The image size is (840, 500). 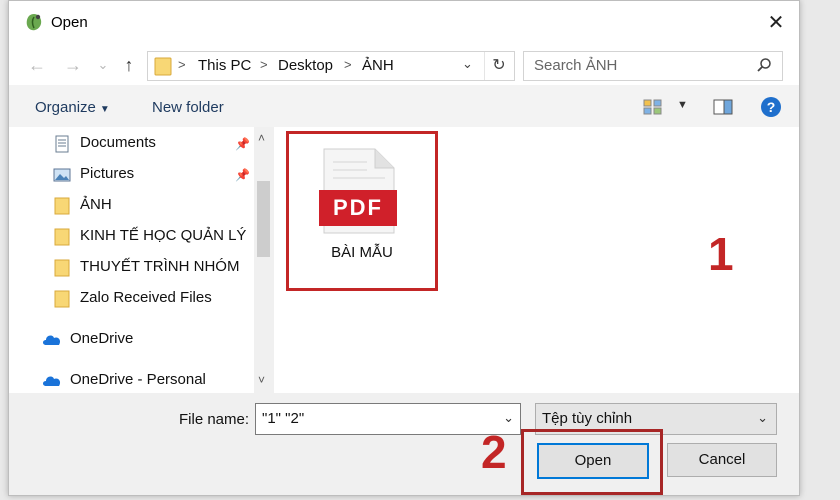 What do you see at coordinates (771, 107) in the screenshot?
I see `help-icon: ?` at bounding box center [771, 107].